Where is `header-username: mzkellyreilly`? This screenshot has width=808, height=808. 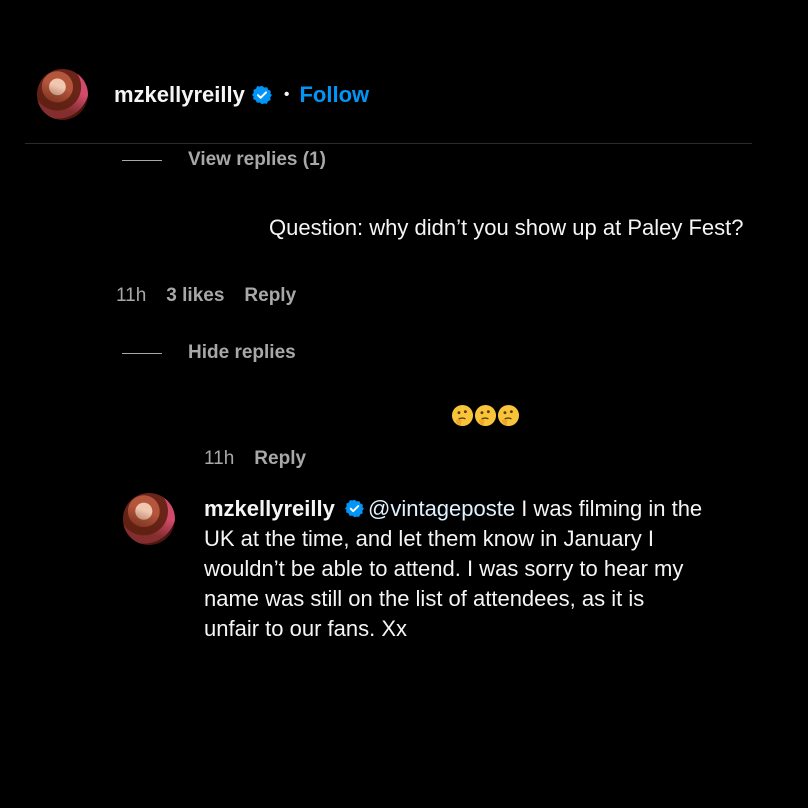 header-username: mzkellyreilly is located at coordinates (179, 95).